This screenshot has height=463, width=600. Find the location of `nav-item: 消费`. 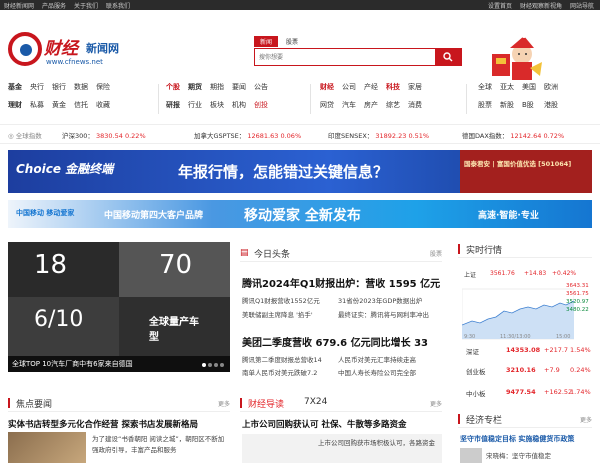

nav-item: 消费 is located at coordinates (415, 105).